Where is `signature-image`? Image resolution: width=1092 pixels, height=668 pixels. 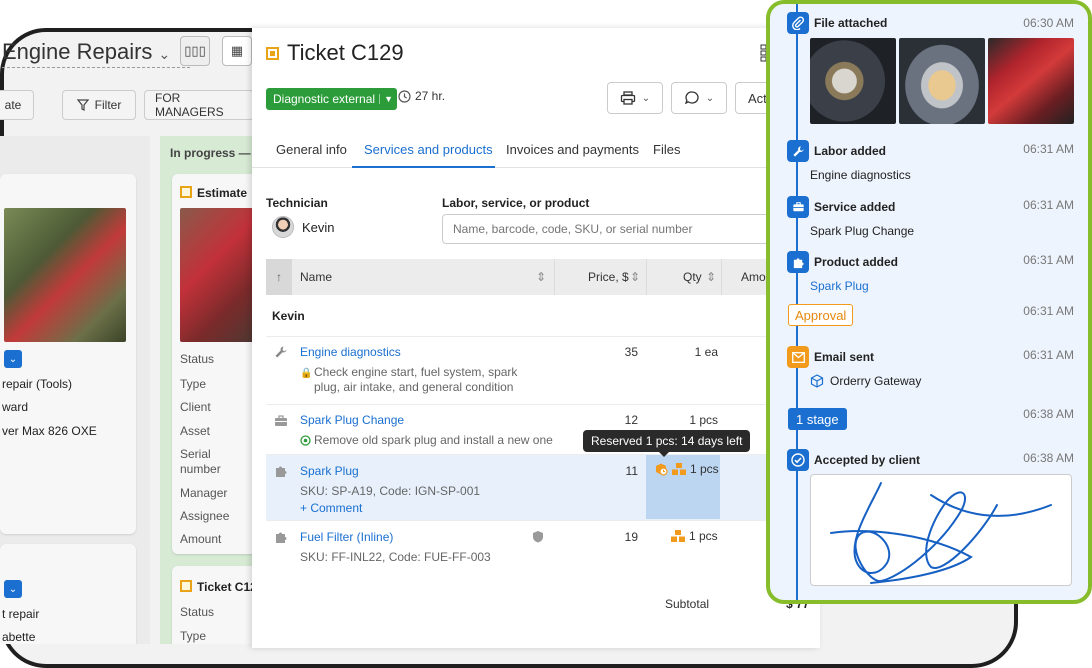
signature-image is located at coordinates (941, 533).